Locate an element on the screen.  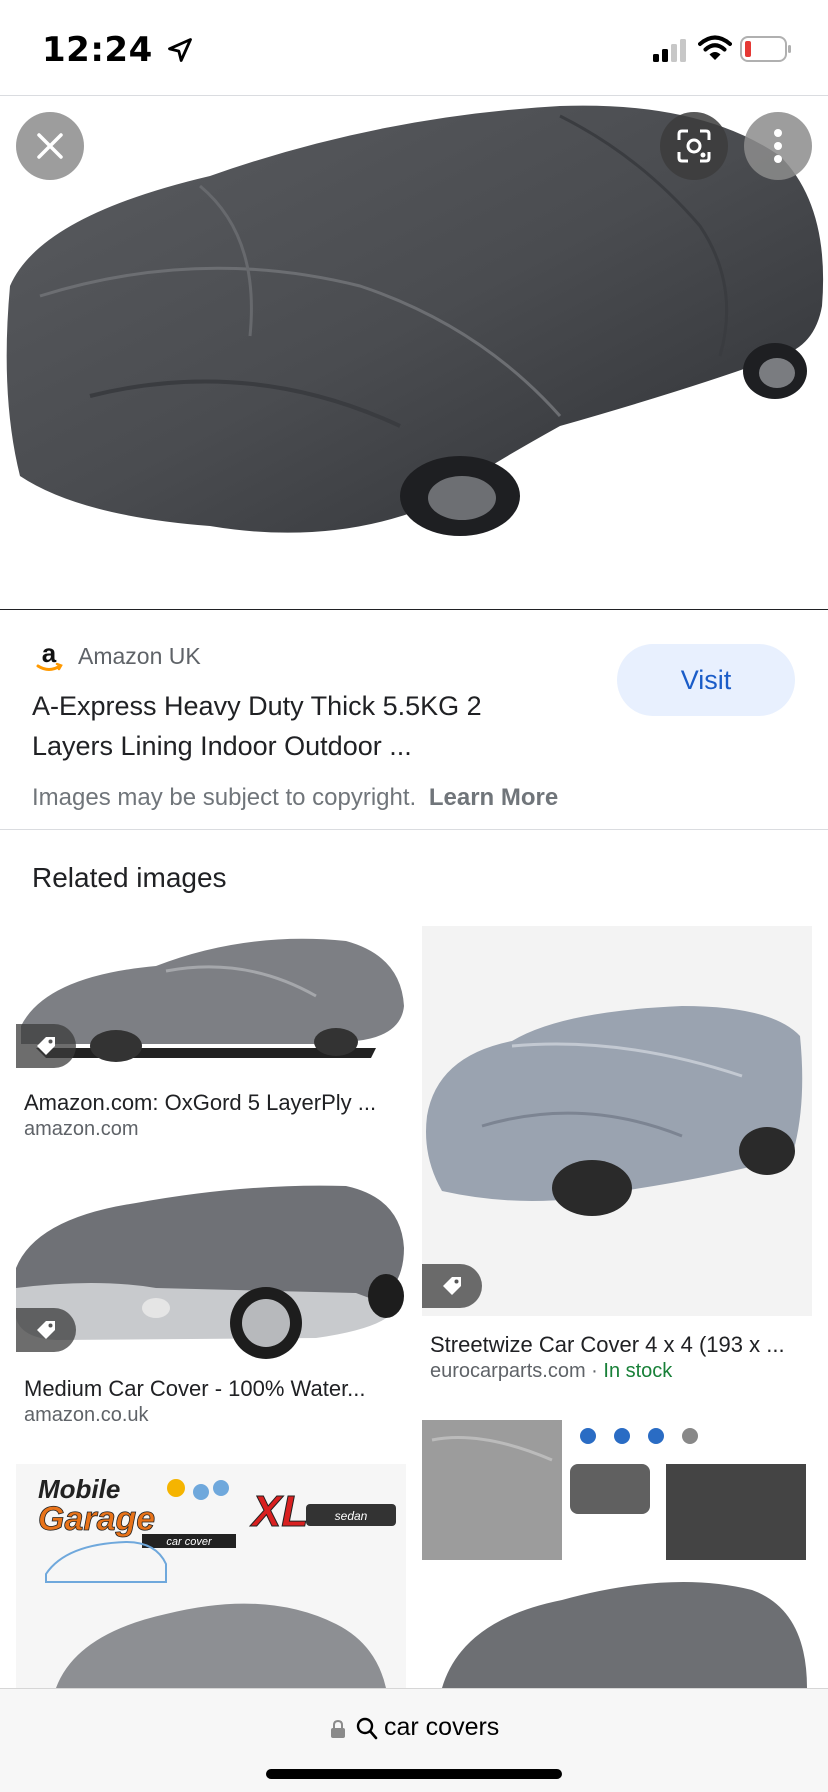
learn-more-link: Learn More is located at coordinates (493, 797).